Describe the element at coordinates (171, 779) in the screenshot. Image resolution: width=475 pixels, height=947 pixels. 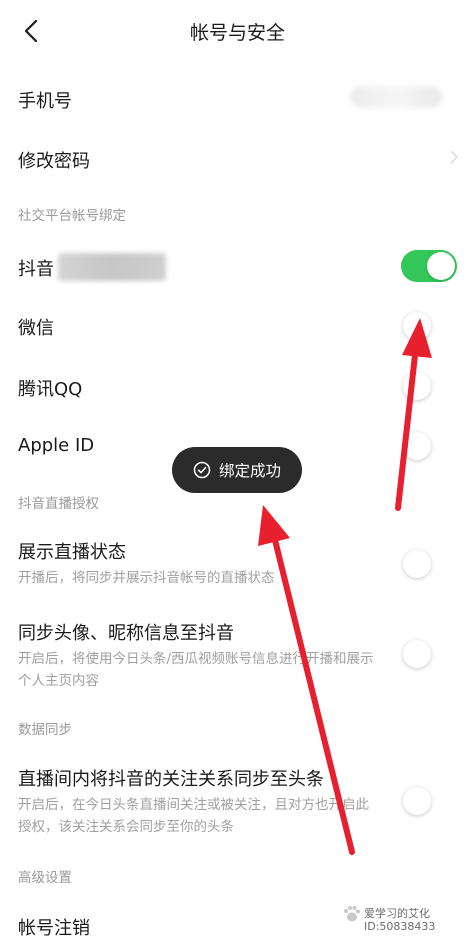
I see `sync-follow-label: 直播间内将抖音的关注关系同步至头条` at that location.